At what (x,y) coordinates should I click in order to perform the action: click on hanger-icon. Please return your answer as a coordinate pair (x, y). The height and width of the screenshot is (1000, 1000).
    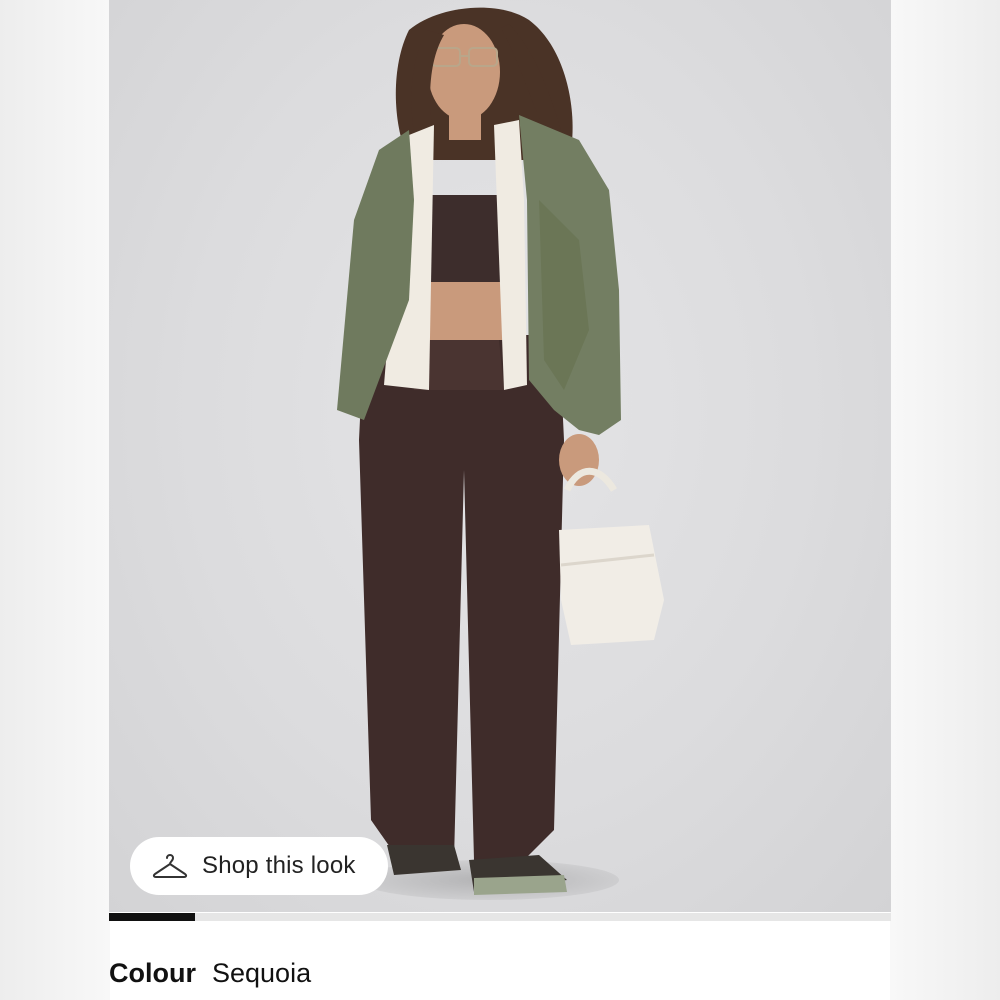
    Looking at the image, I should click on (170, 866).